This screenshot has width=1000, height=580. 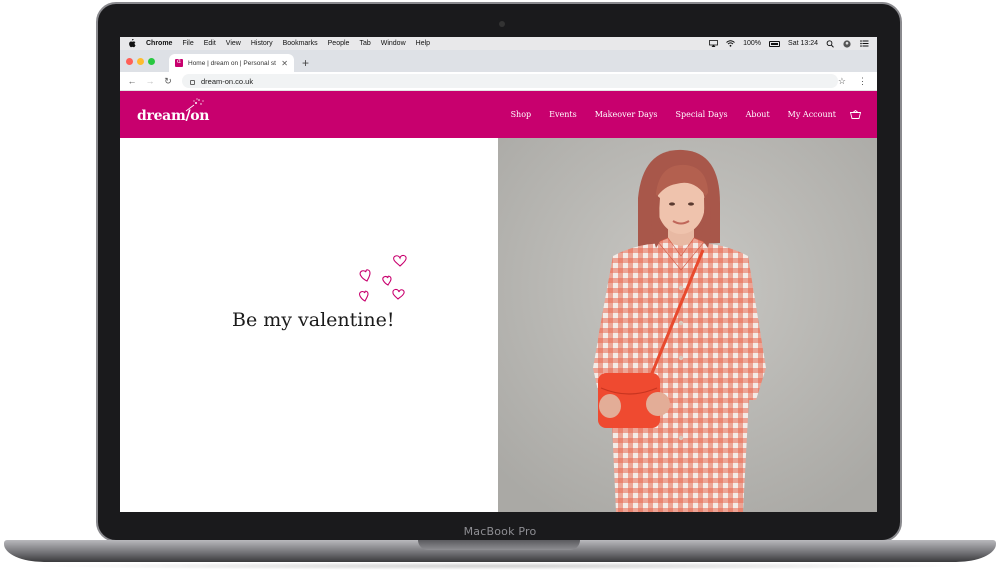 I want to click on lock-icon, so click(x=192, y=82).